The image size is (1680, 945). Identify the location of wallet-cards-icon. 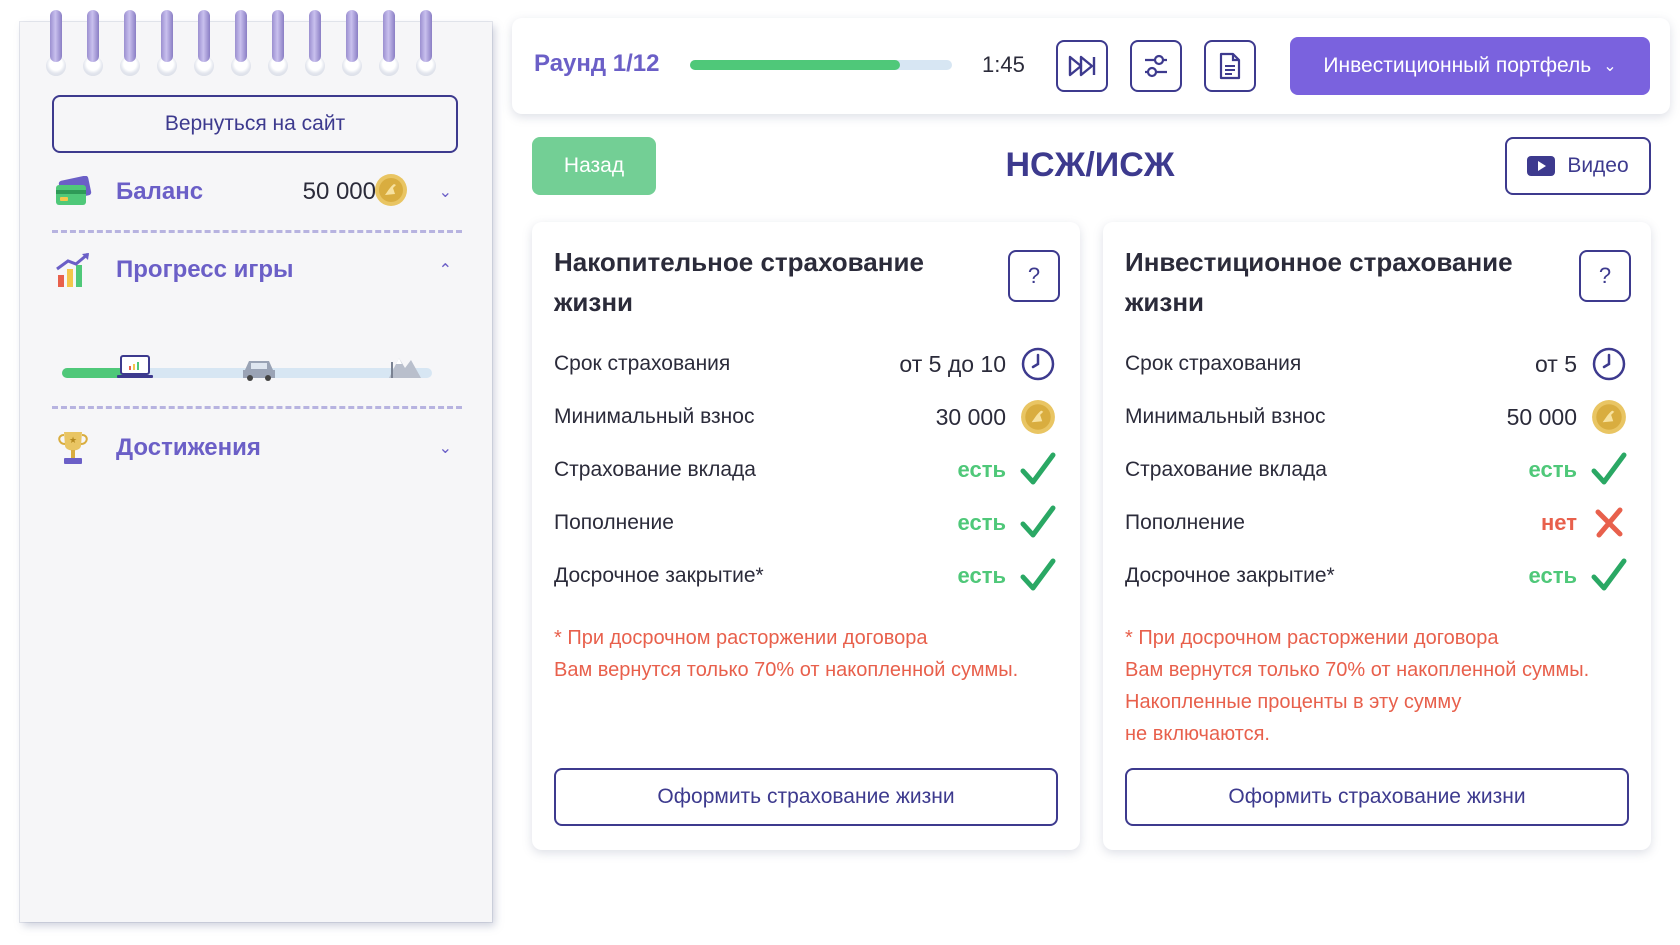
(73, 192).